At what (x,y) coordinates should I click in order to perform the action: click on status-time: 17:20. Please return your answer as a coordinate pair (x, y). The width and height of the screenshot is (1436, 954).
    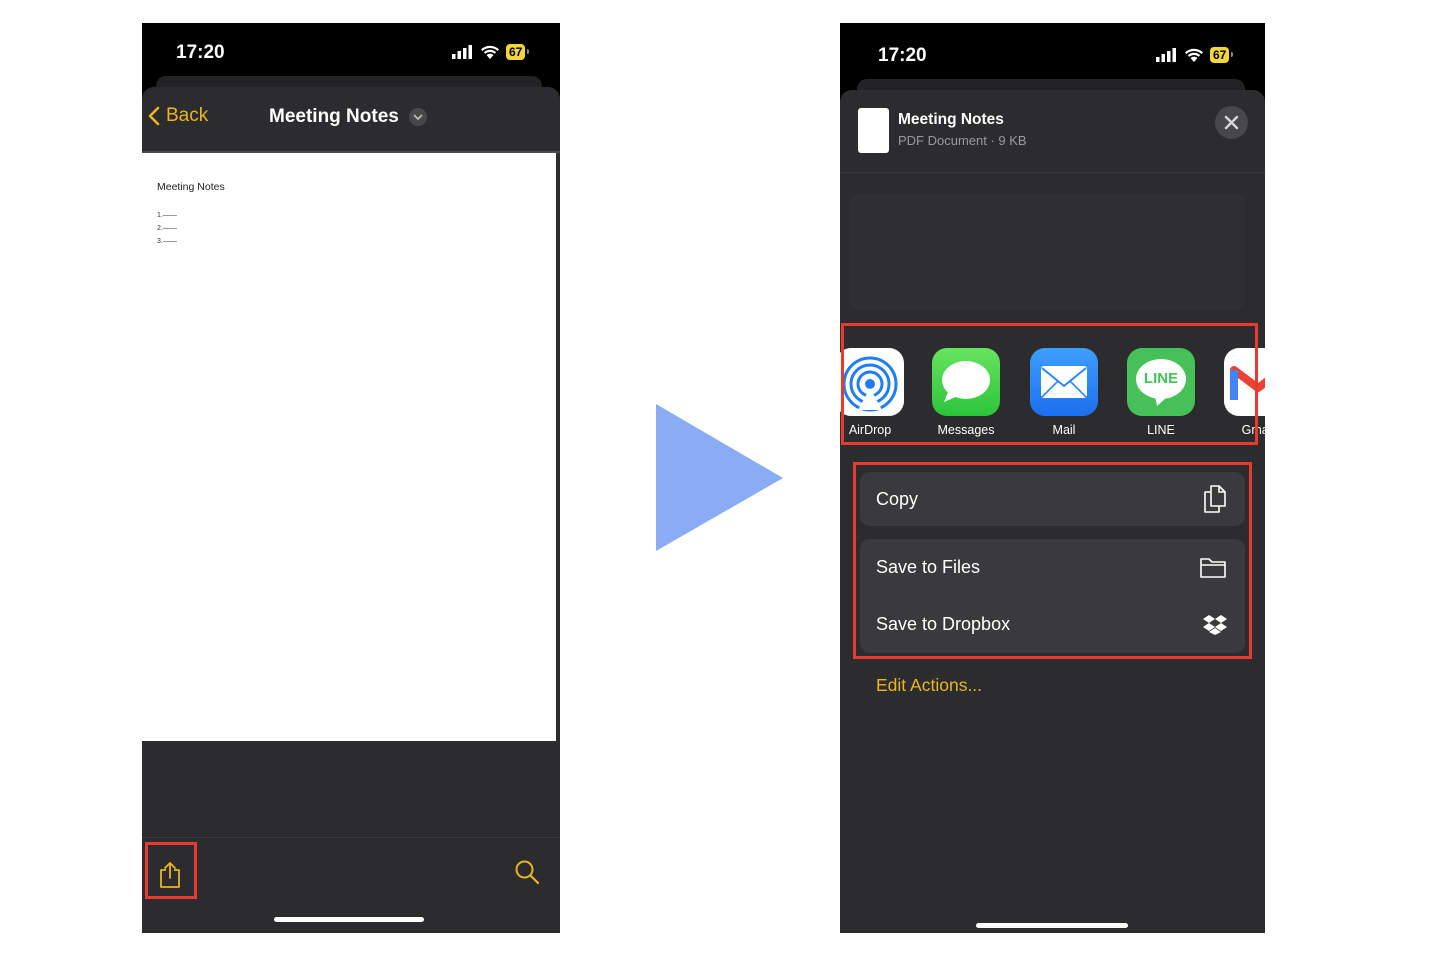
    Looking at the image, I should click on (200, 52).